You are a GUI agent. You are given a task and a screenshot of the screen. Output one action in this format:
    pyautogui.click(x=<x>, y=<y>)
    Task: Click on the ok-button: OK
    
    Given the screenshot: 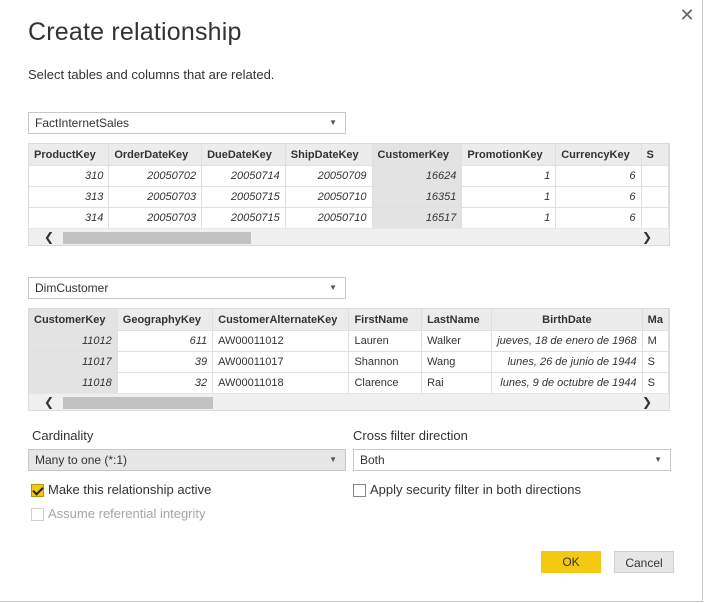 What is the action you would take?
    pyautogui.click(x=571, y=562)
    